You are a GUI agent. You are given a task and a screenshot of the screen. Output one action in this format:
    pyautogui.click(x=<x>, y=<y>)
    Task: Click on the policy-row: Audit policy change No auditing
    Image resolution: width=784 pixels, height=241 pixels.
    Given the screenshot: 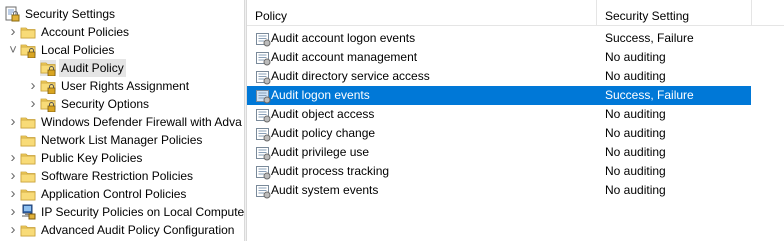 What is the action you would take?
    pyautogui.click(x=499, y=133)
    